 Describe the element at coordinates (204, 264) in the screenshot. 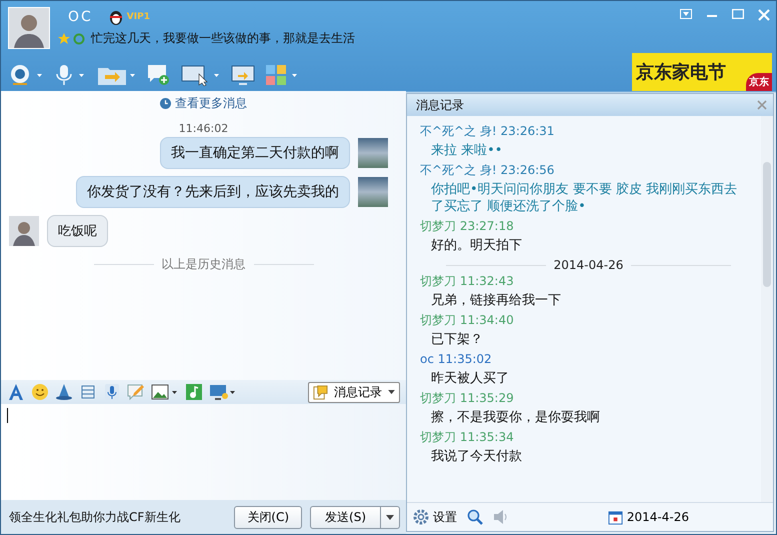

I see `history-divider-label: 以上是历史消息` at that location.